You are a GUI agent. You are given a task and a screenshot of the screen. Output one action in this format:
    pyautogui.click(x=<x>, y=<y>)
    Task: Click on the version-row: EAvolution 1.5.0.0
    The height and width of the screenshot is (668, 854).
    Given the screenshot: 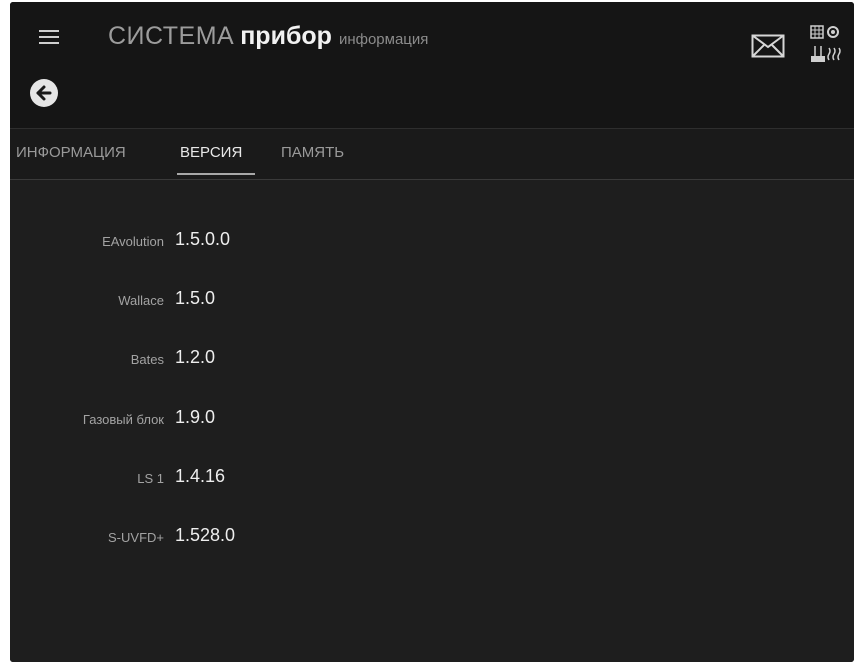 What is the action you would take?
    pyautogui.click(x=210, y=241)
    